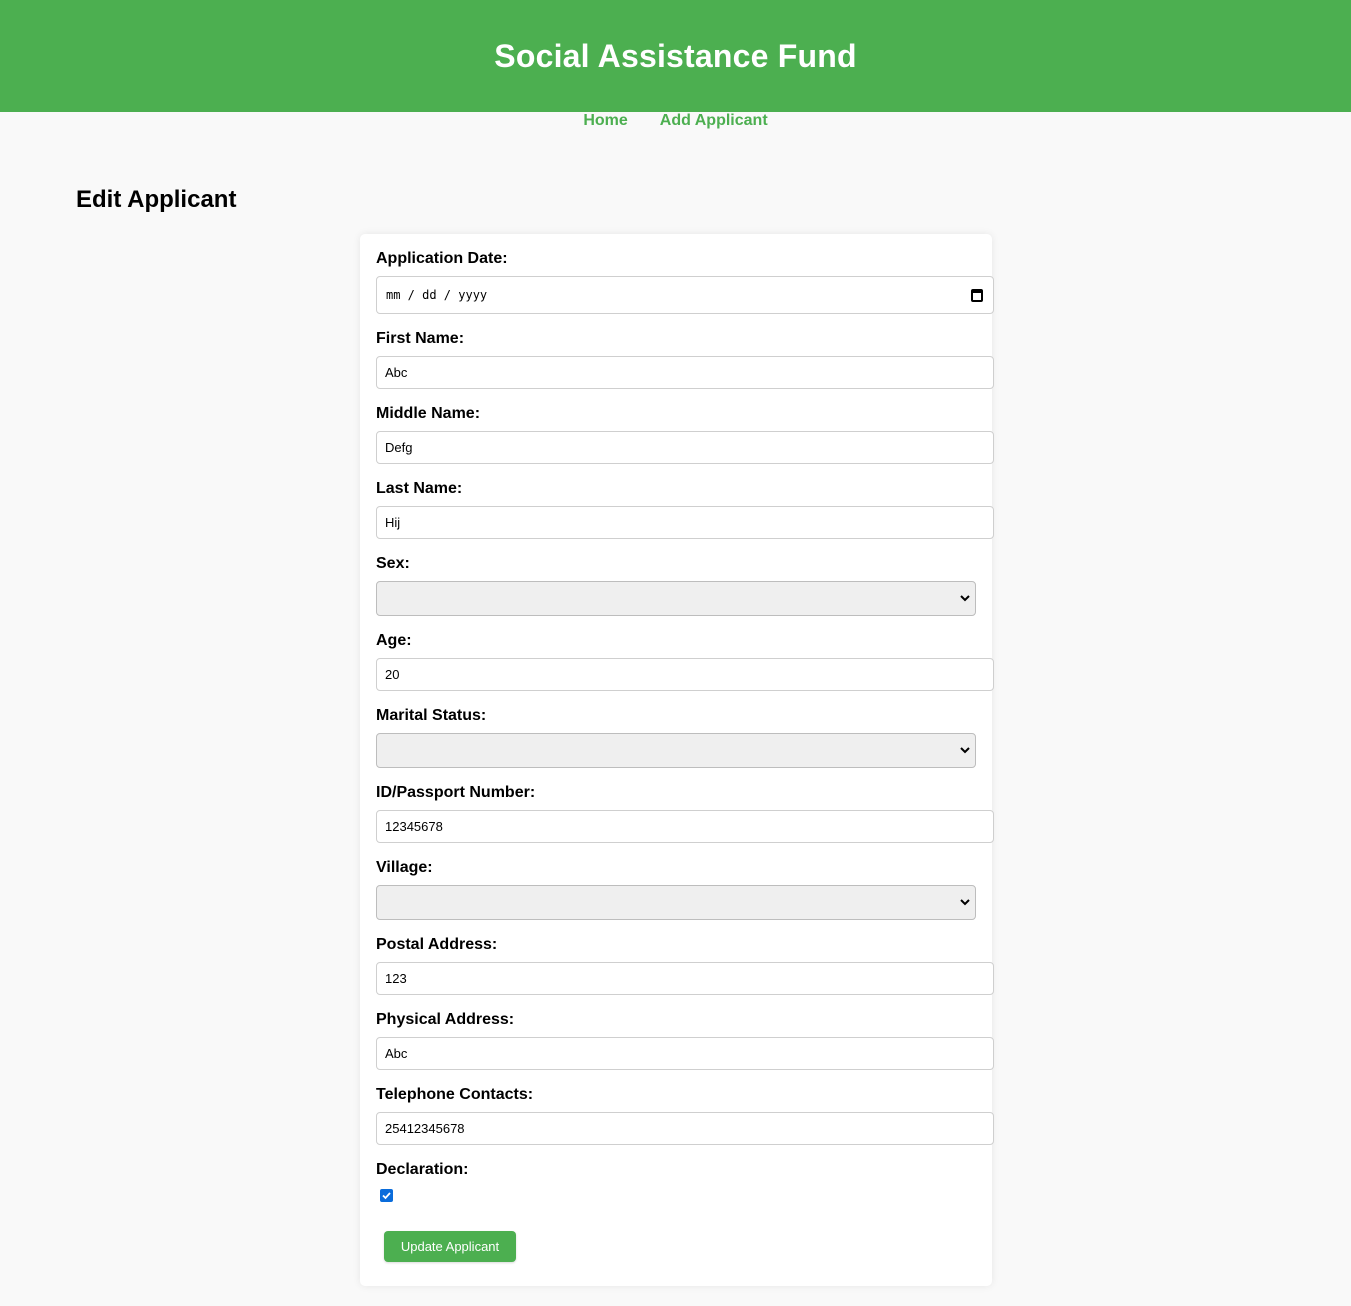 The image size is (1351, 1306). I want to click on first-name-input, so click(685, 372).